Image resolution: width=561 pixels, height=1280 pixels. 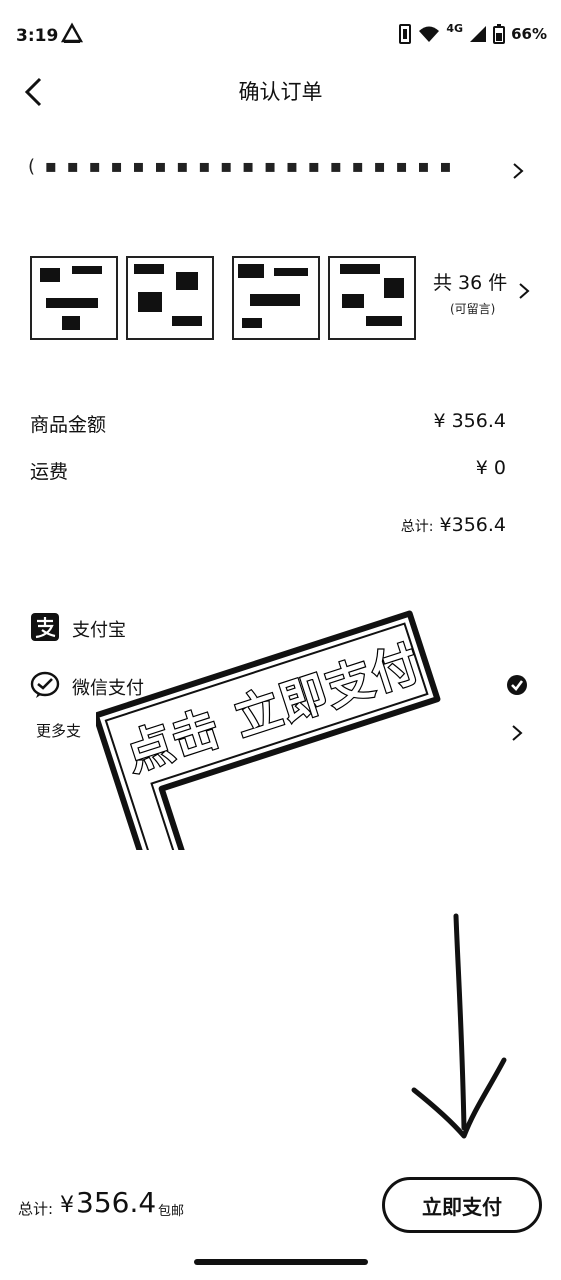 I want to click on goods-row: 共 36 件 (可留言), so click(x=281, y=296).